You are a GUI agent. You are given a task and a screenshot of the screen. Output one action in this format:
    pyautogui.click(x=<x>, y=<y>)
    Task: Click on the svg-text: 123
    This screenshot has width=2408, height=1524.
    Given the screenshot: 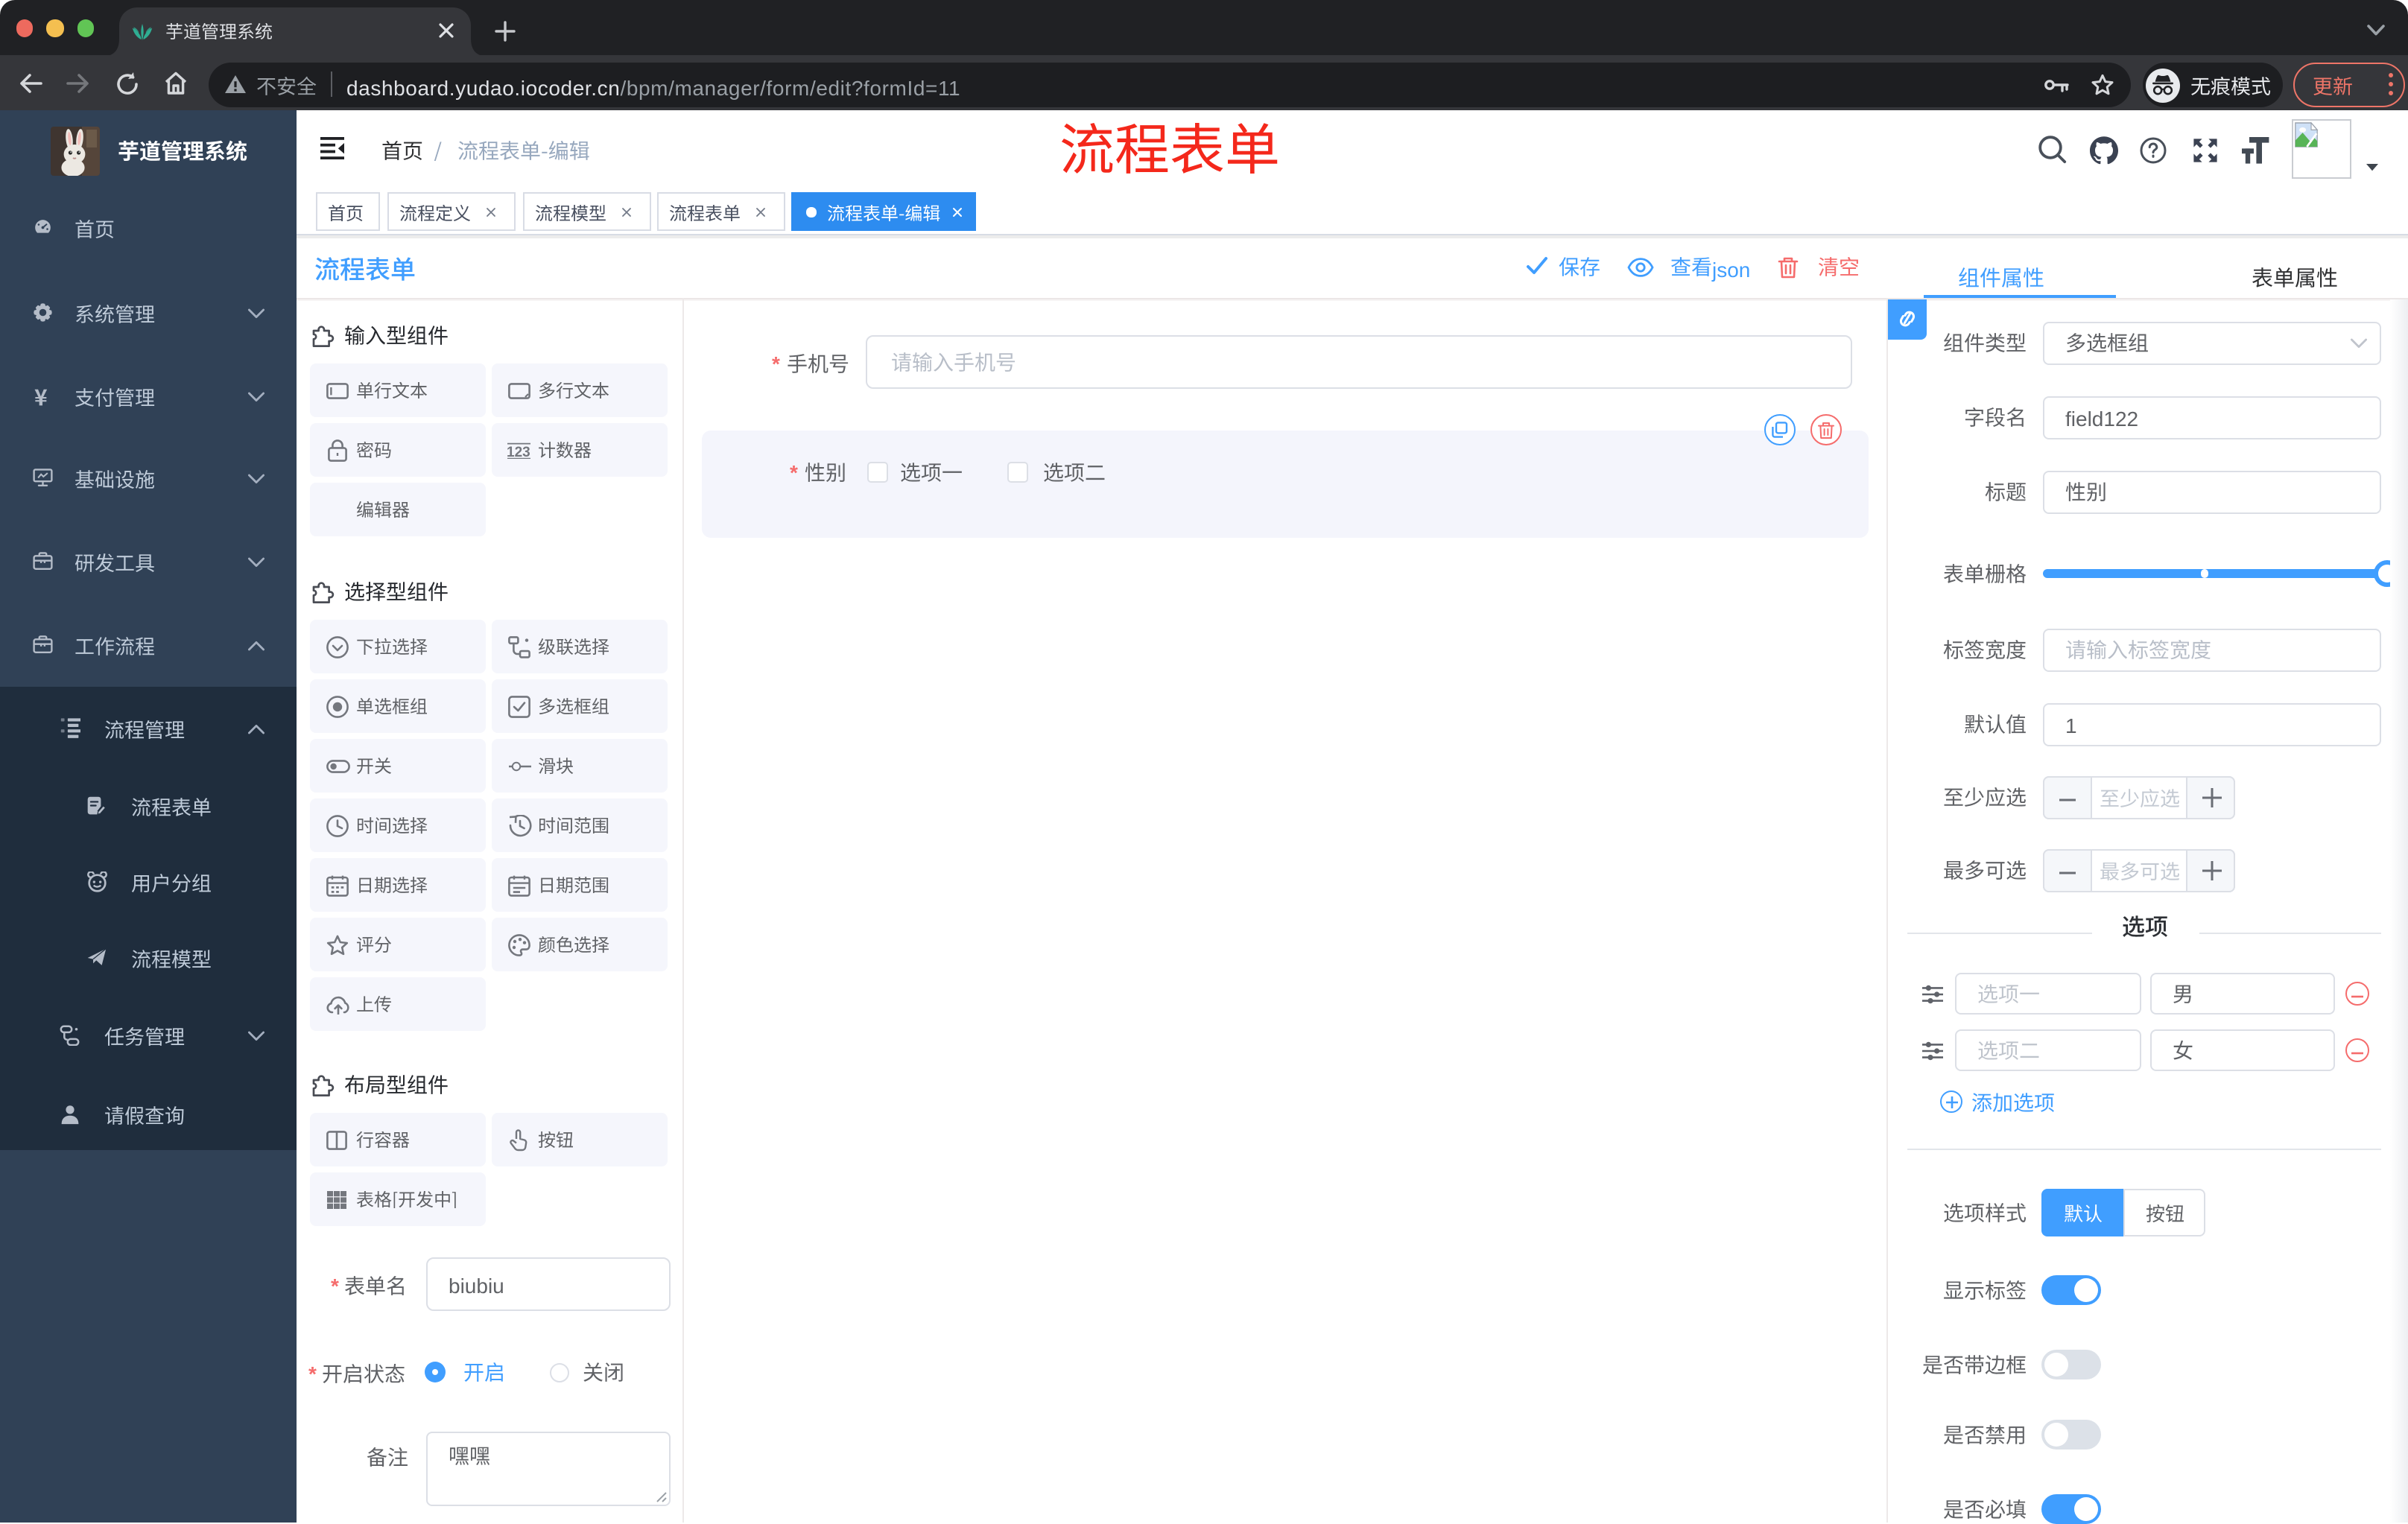 What is the action you would take?
    pyautogui.click(x=518, y=451)
    